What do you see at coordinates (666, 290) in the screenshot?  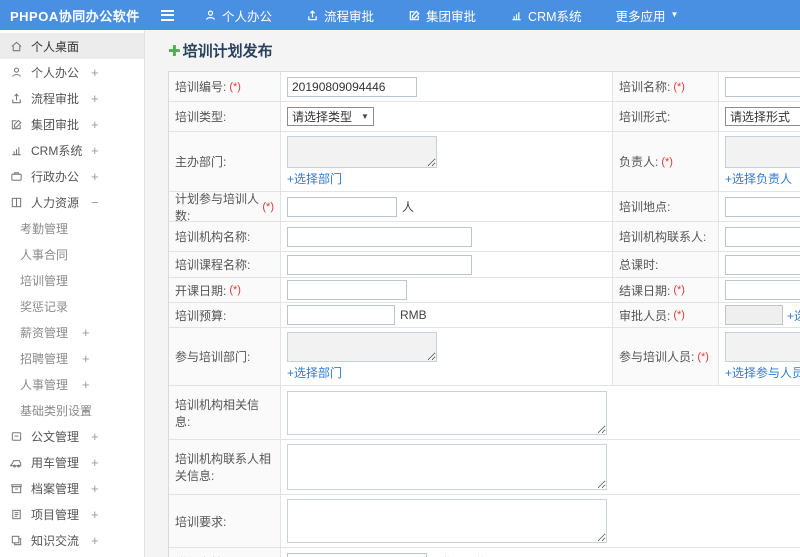 I see `label-end-date: 结课日期: (*)` at bounding box center [666, 290].